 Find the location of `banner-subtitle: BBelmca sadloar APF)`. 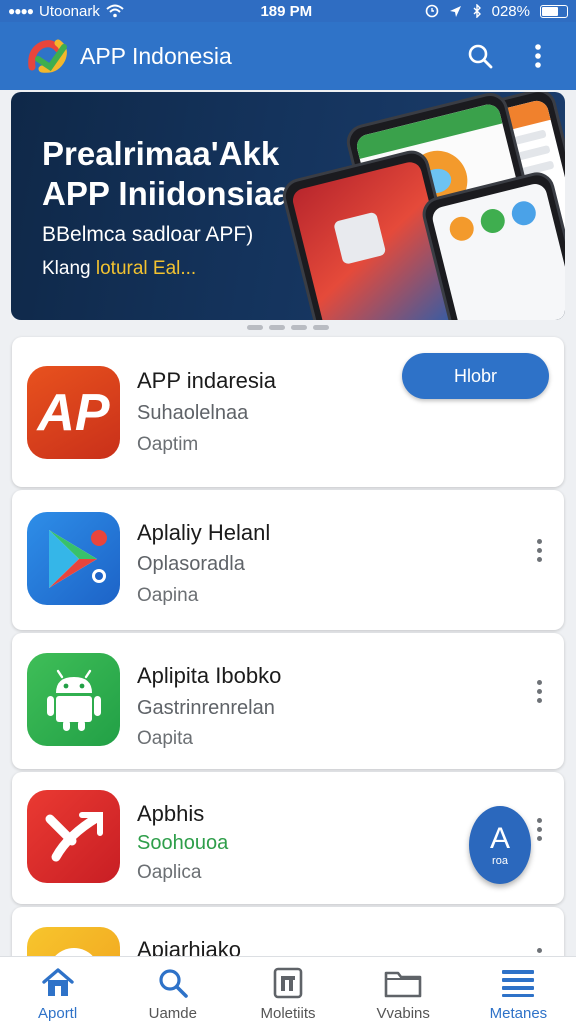

banner-subtitle: BBelmca sadloar APF) is located at coordinates (148, 234).